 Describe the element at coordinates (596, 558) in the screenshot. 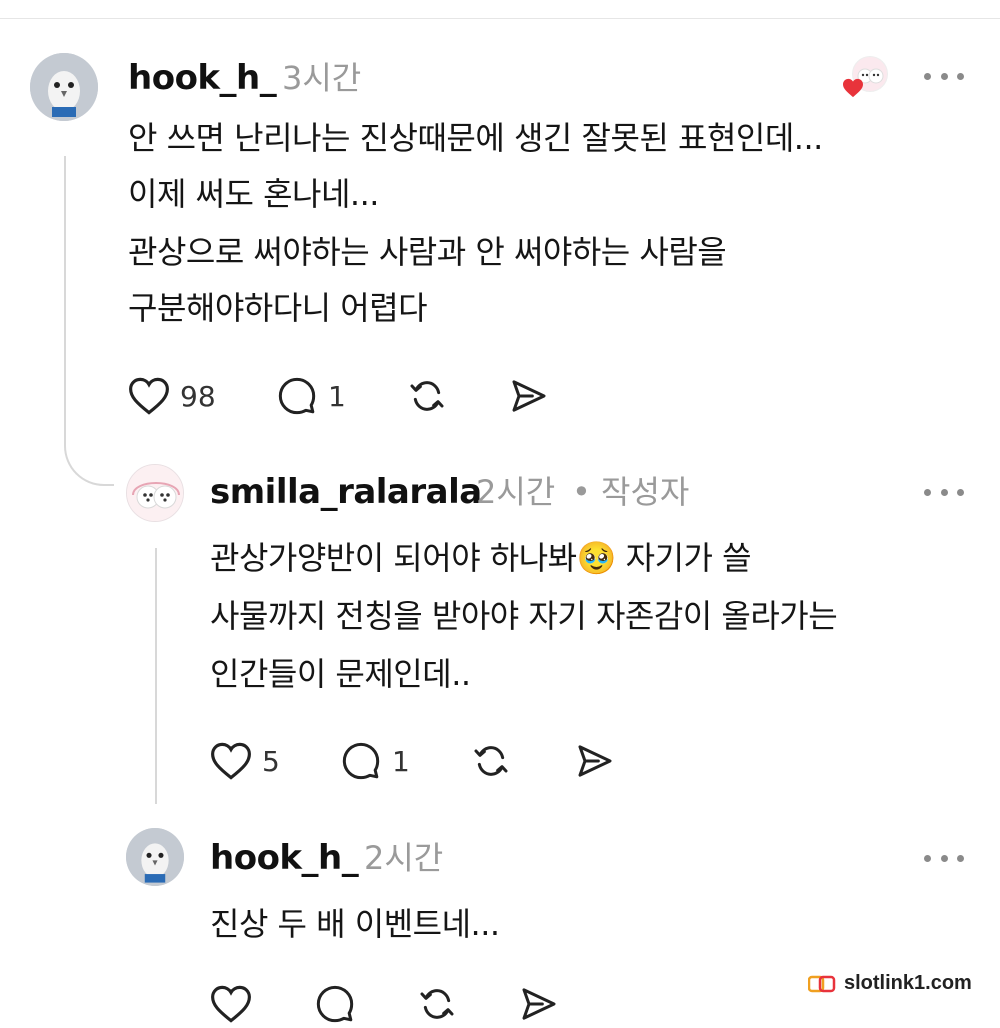

I see `pleading-emoji-icon: 🥹` at that location.